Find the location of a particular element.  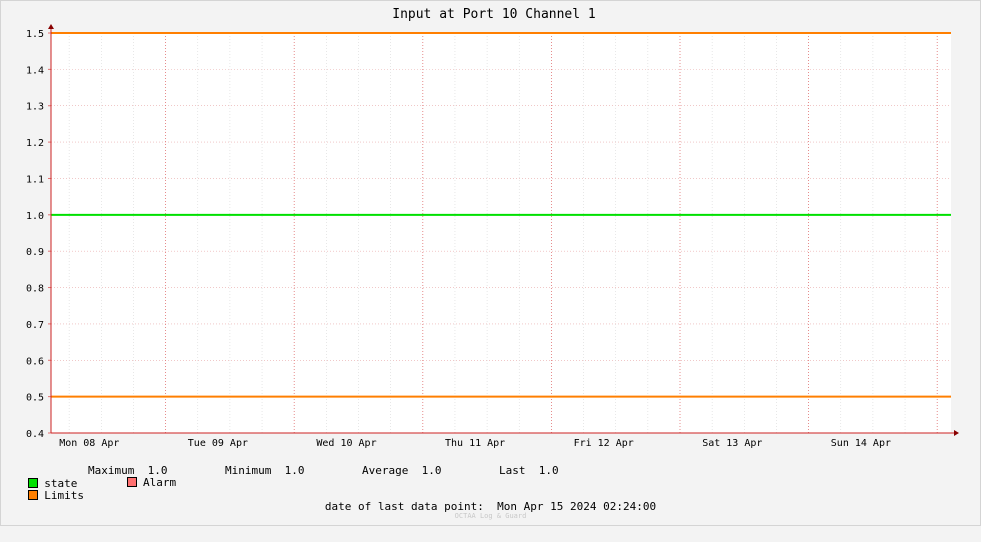

legend-swatch-alarm is located at coordinates (132, 482).